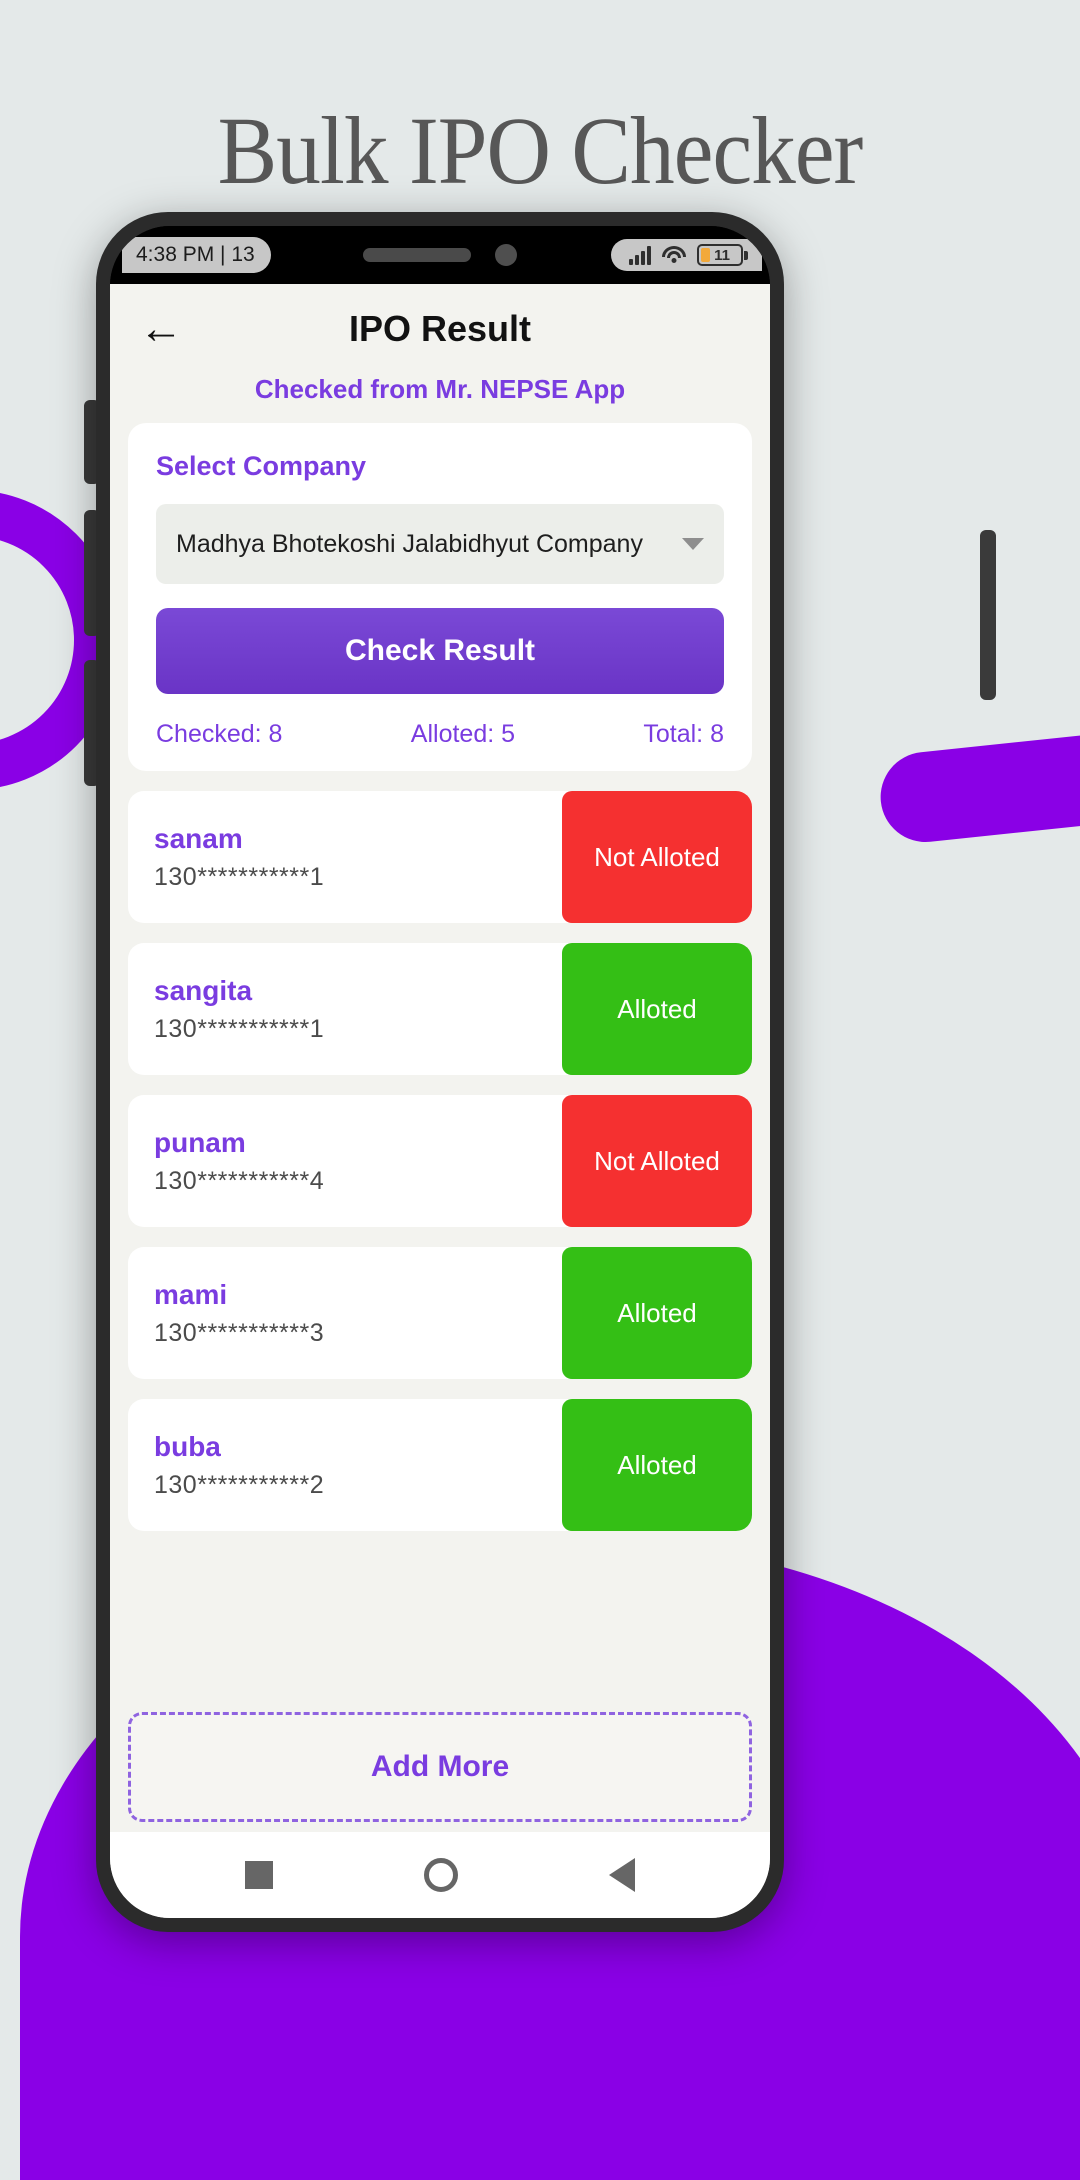 Image resolution: width=1080 pixels, height=2180 pixels. Describe the element at coordinates (239, 1180) in the screenshot. I see `result-account-number: 130***********4` at that location.